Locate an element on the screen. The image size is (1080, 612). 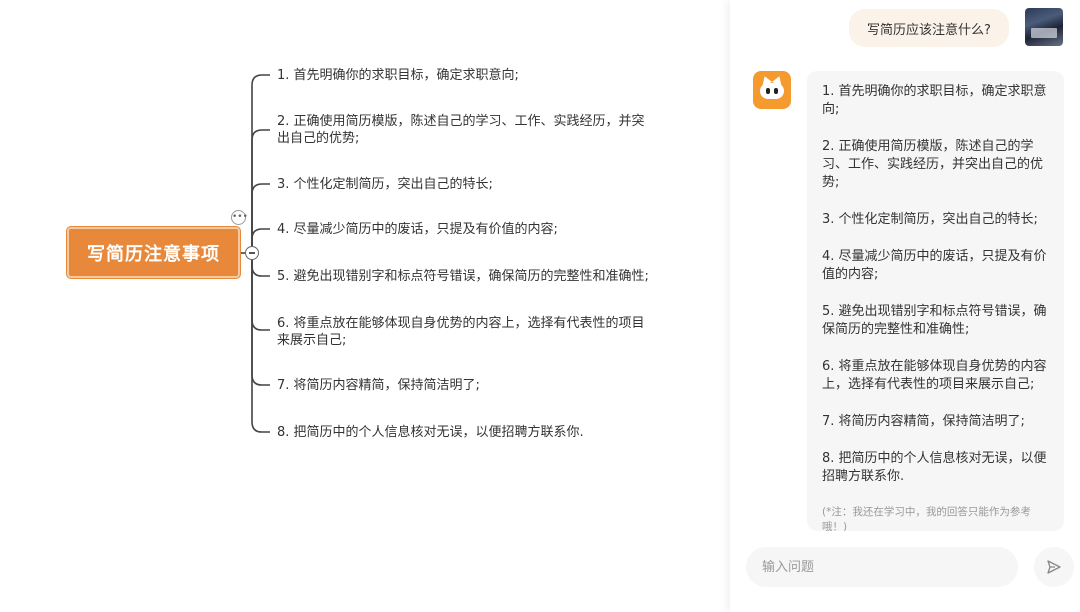
bot-face is located at coordinates (772, 91).